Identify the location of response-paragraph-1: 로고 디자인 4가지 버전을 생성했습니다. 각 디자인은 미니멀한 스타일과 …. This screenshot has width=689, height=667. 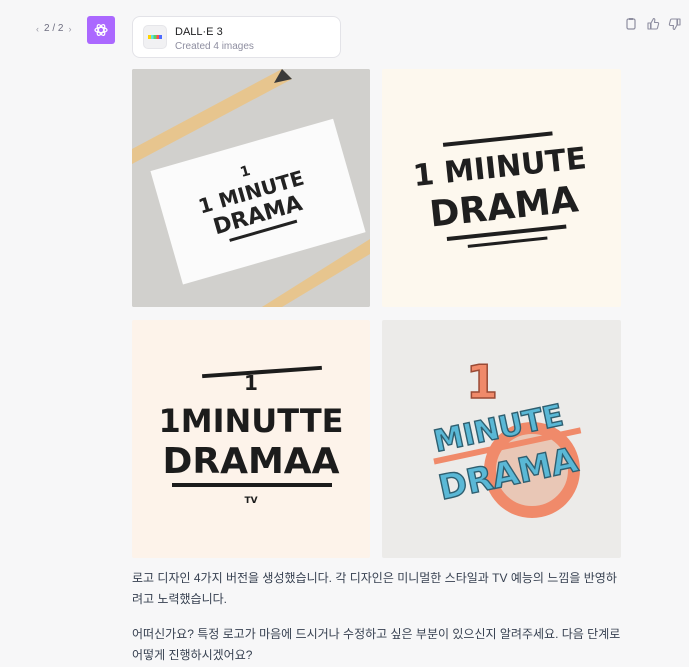
(374, 588).